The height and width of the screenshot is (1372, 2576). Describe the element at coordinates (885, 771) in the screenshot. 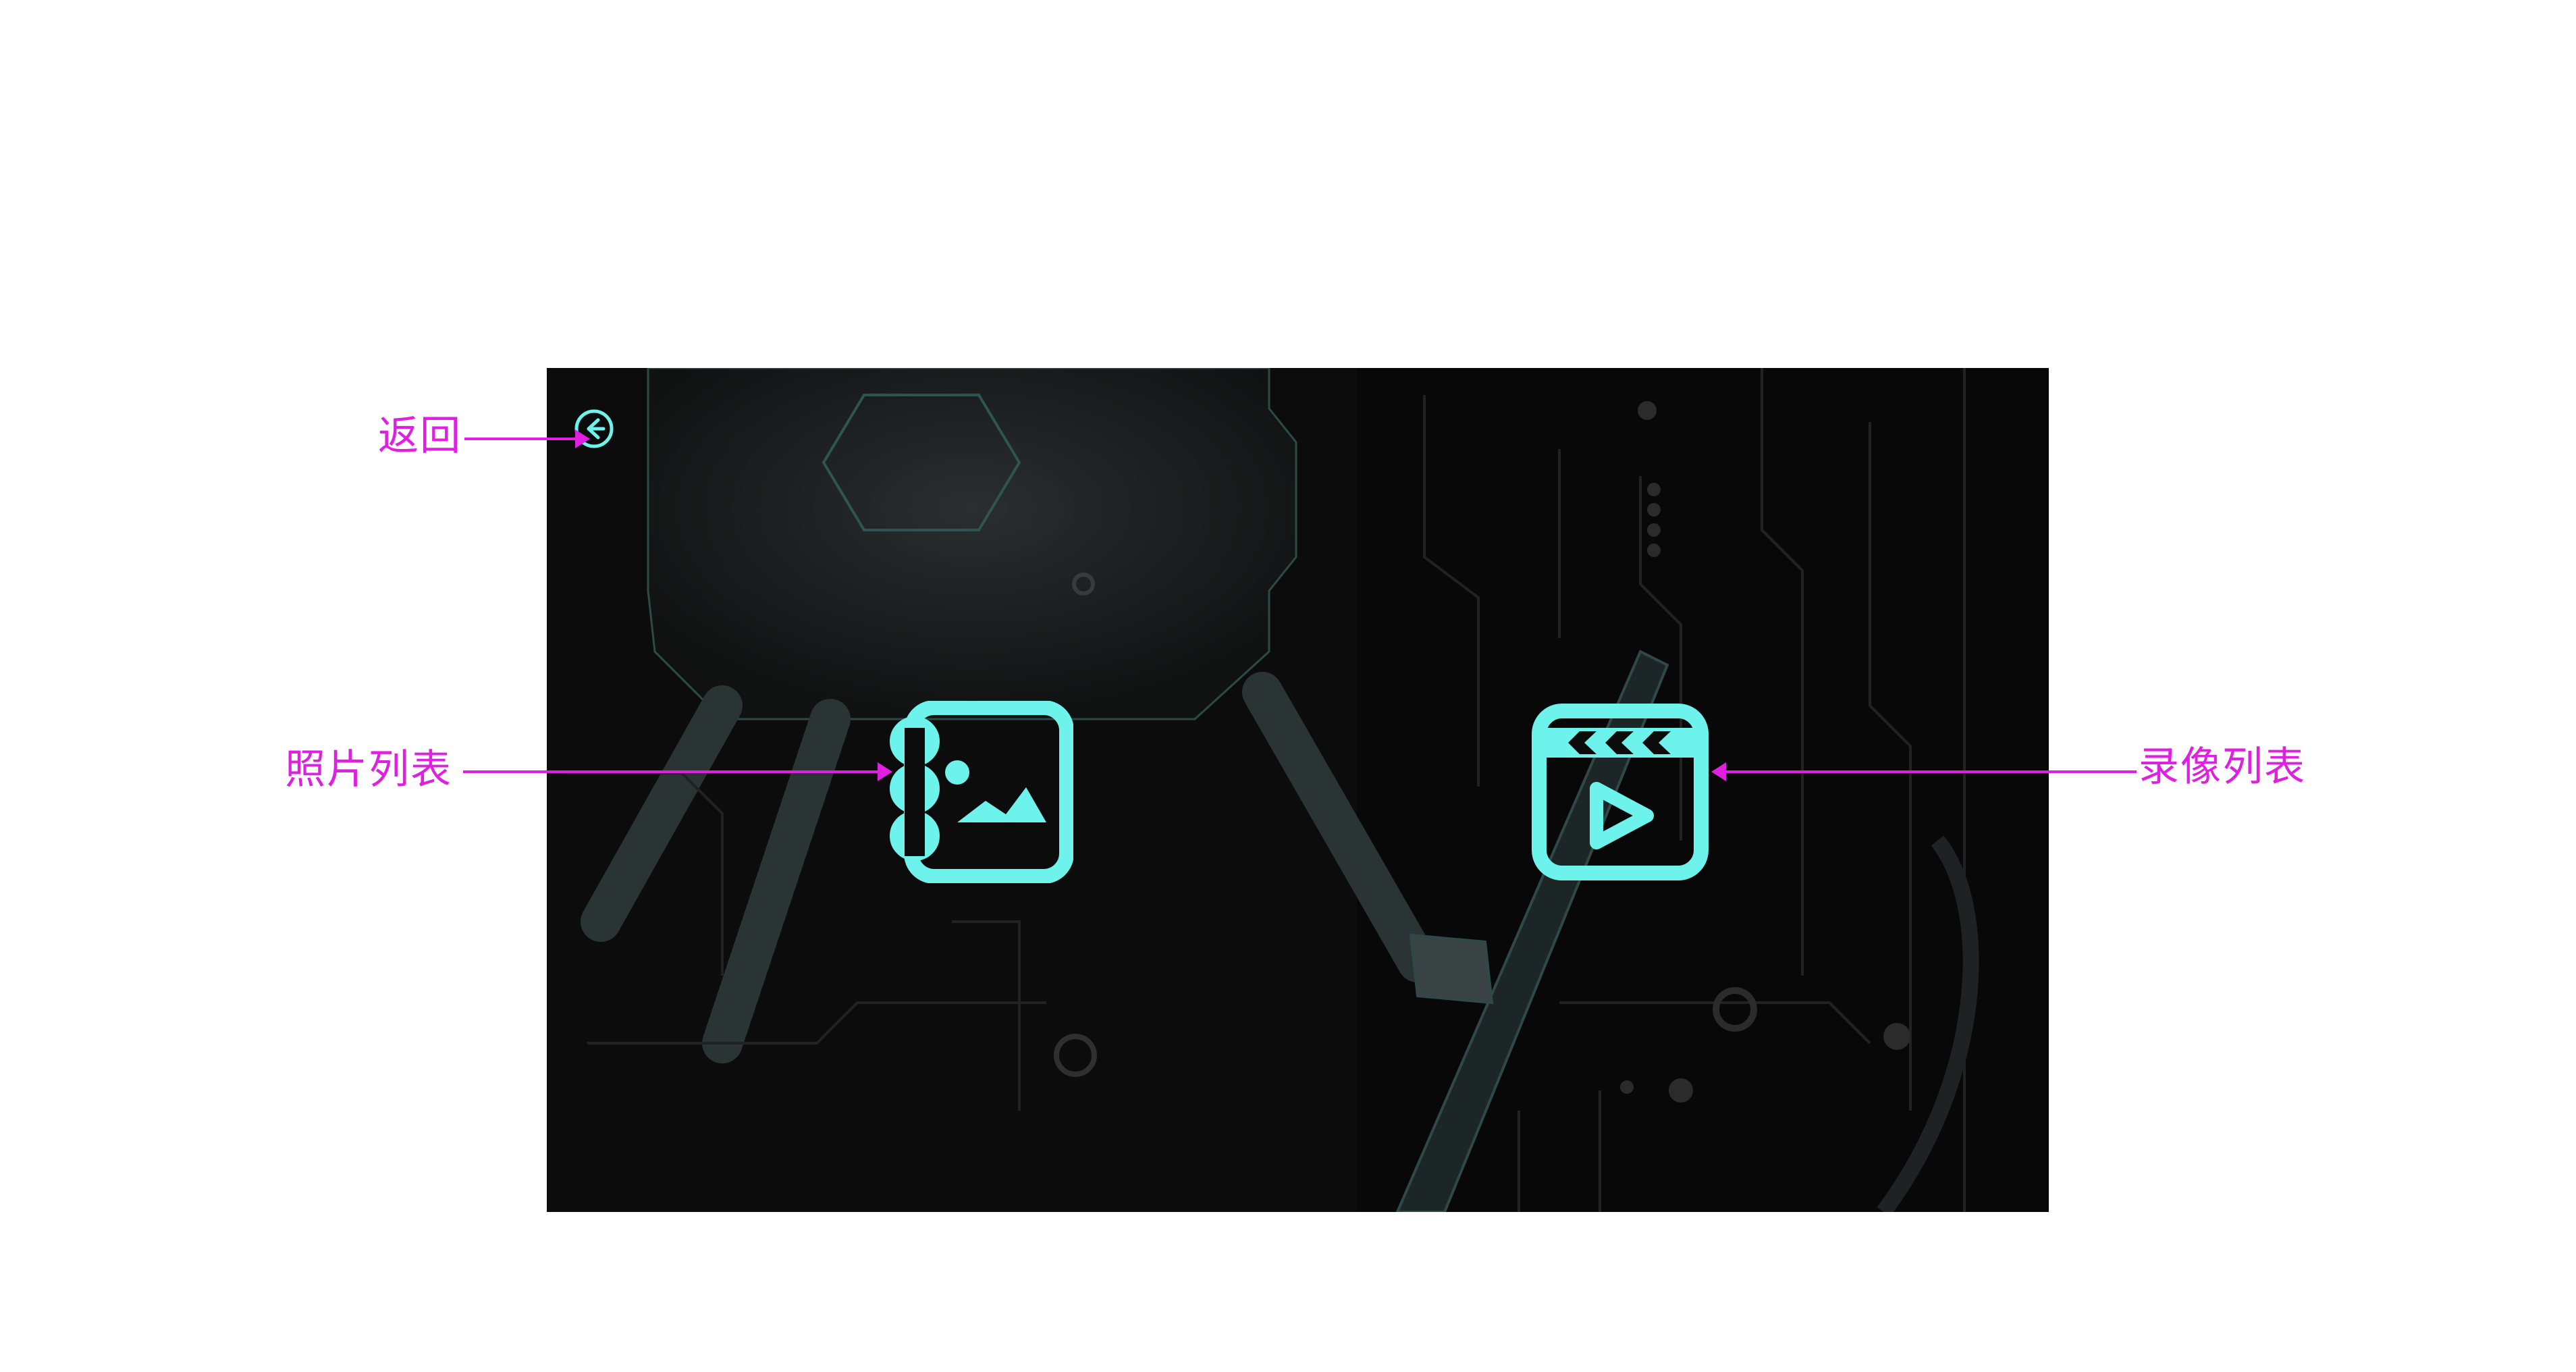

I see `annotation-photo-arrow` at that location.